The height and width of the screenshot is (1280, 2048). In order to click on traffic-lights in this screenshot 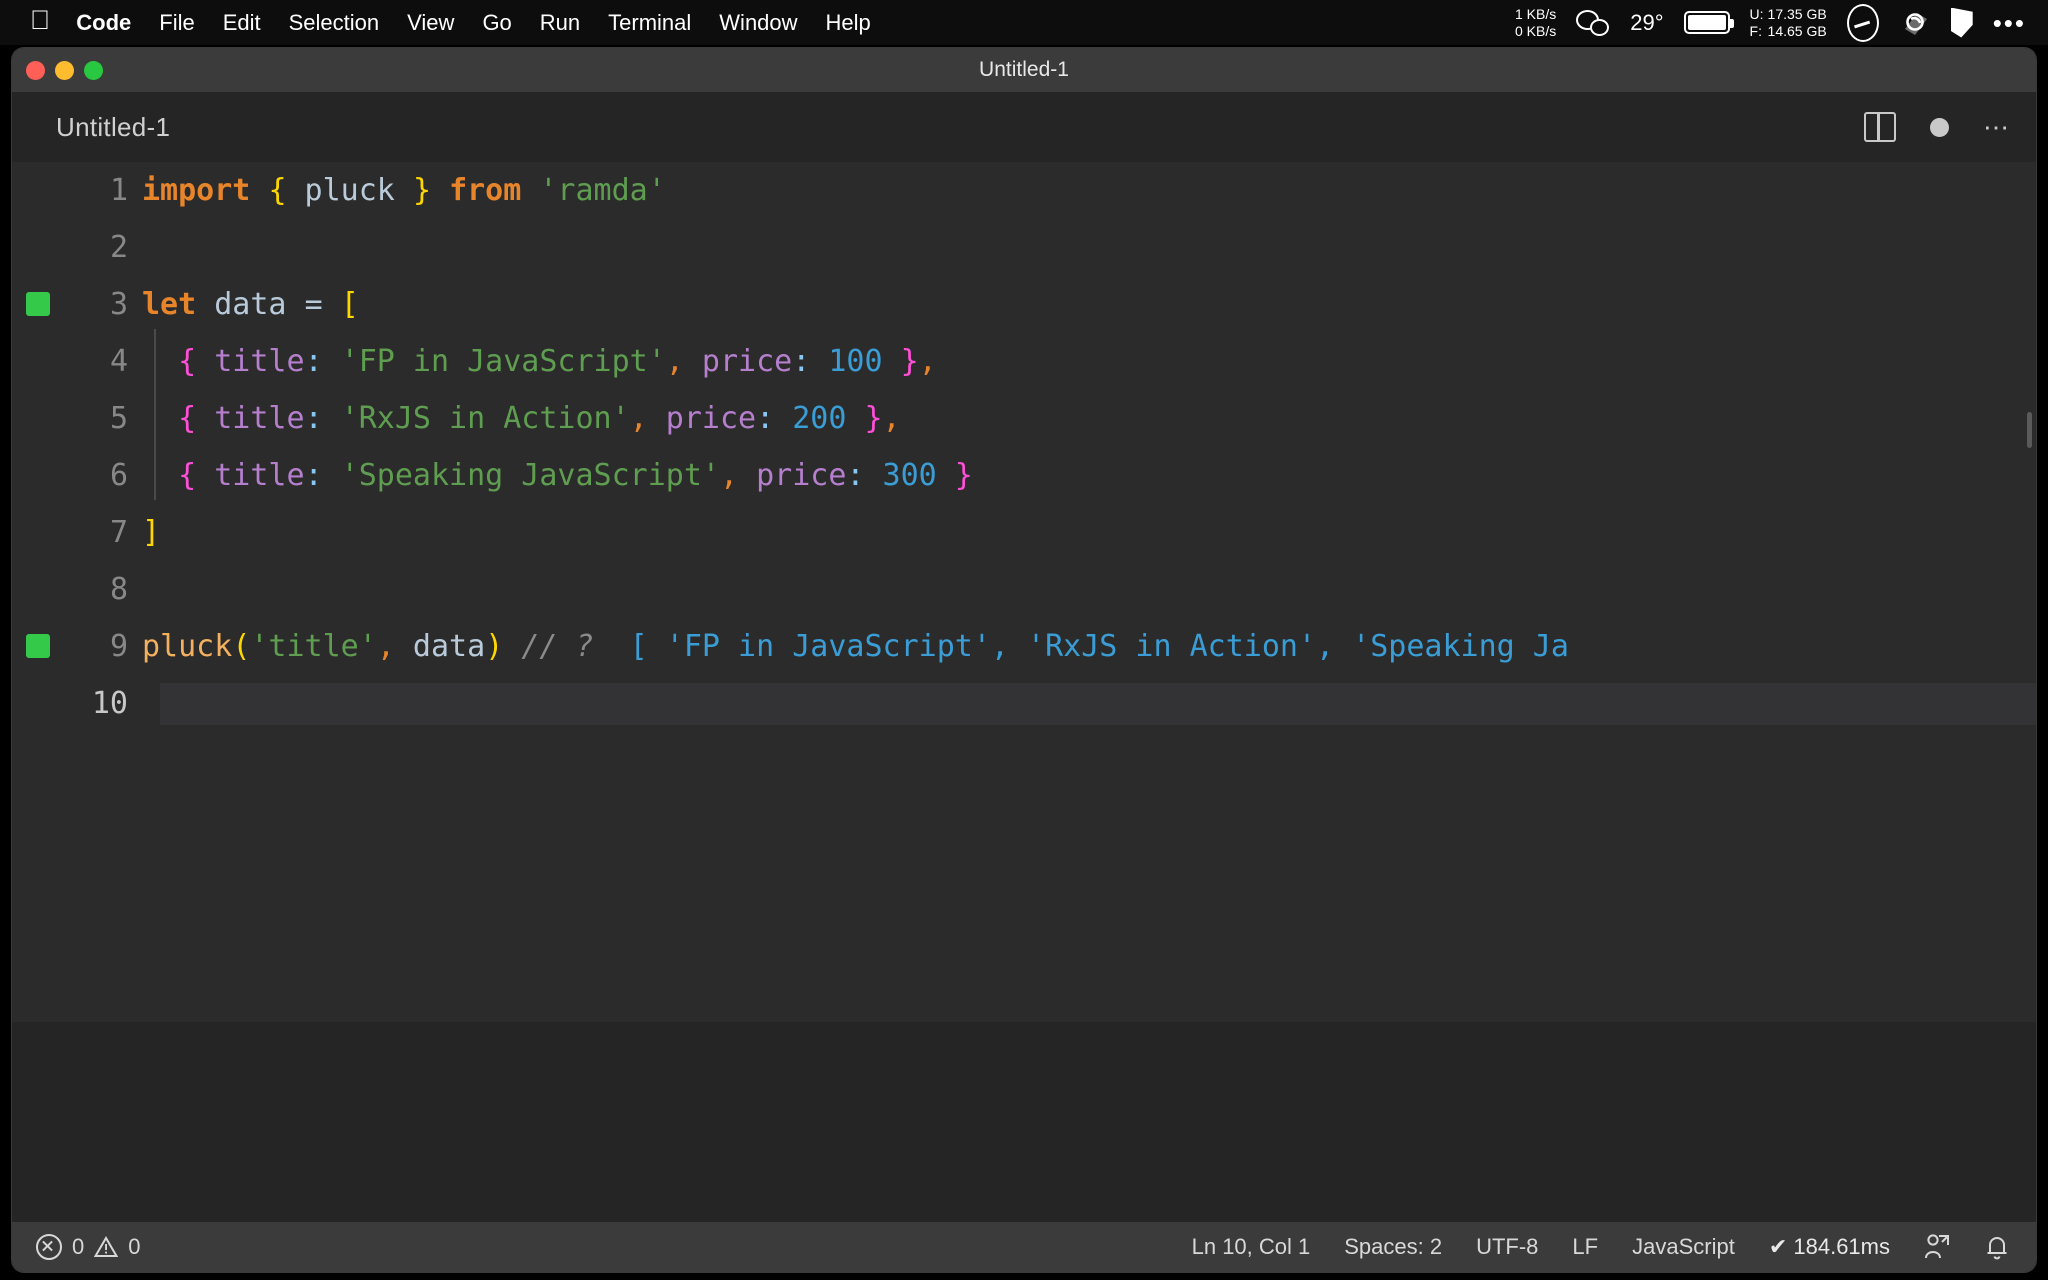, I will do `click(57, 70)`.